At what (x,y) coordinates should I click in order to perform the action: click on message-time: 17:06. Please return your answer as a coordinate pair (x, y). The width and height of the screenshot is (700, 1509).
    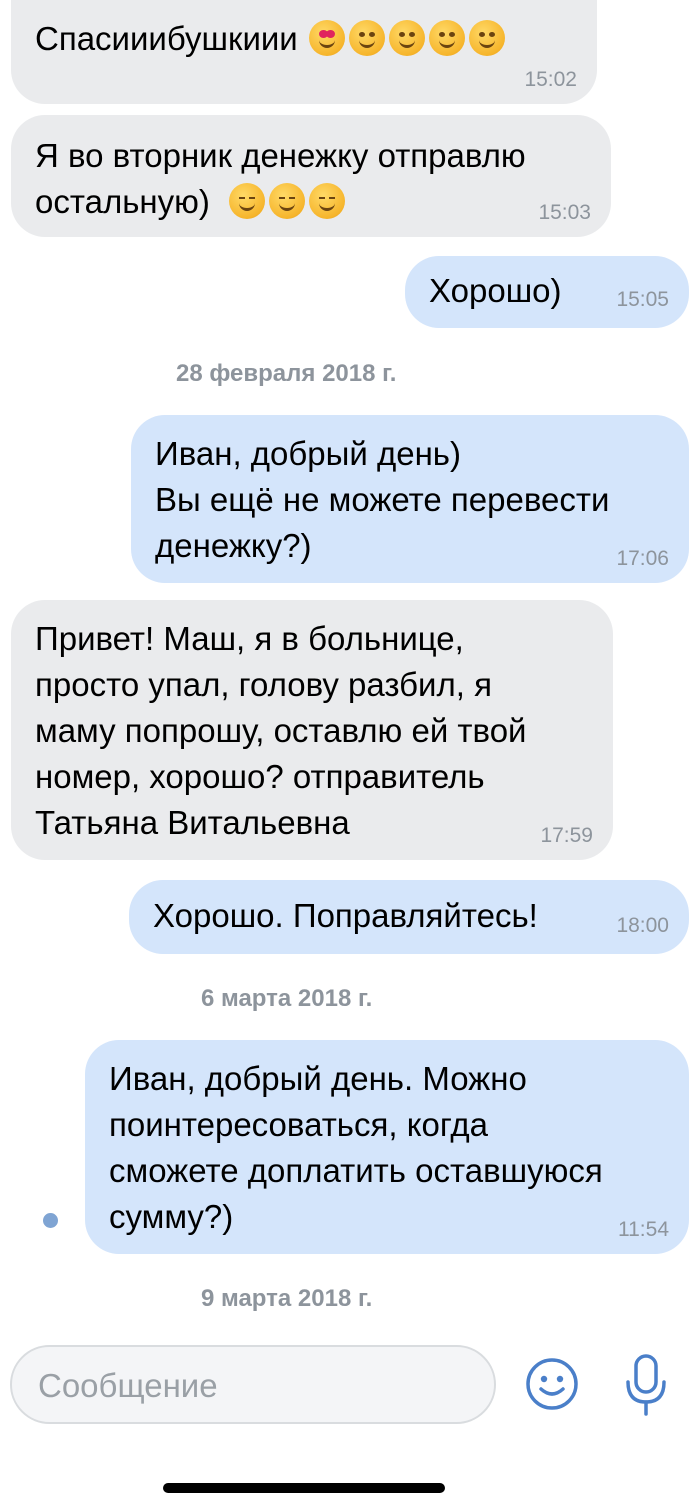
    Looking at the image, I should click on (642, 558).